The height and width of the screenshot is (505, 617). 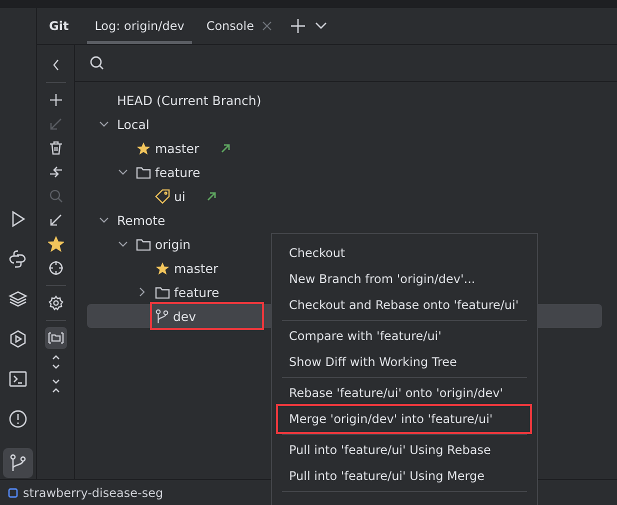 What do you see at coordinates (184, 316) in the screenshot?
I see `tree-label: dev` at bounding box center [184, 316].